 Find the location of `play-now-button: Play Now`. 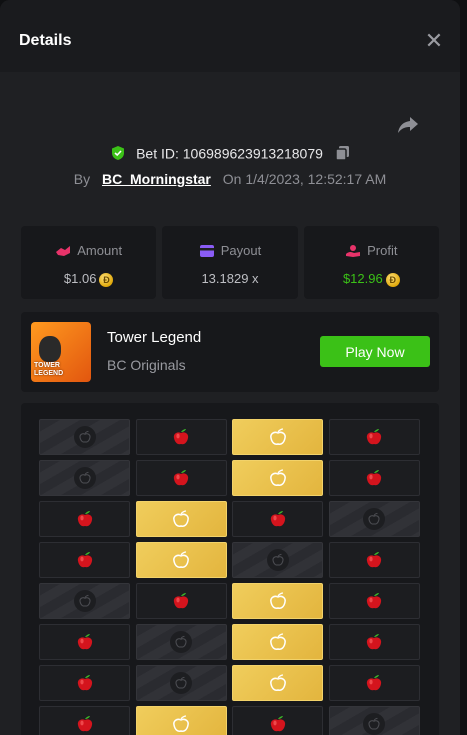

play-now-button: Play Now is located at coordinates (375, 351).